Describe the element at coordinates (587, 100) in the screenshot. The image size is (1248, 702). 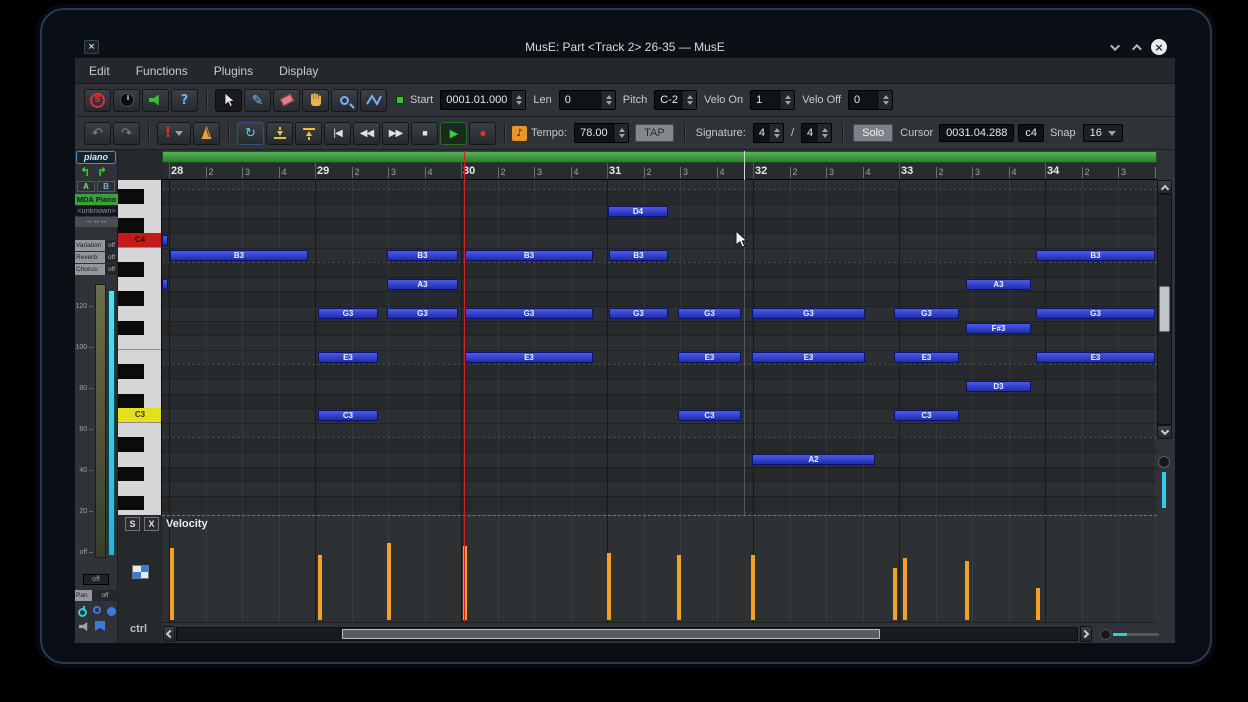
I see `len-spinbox: 0` at that location.